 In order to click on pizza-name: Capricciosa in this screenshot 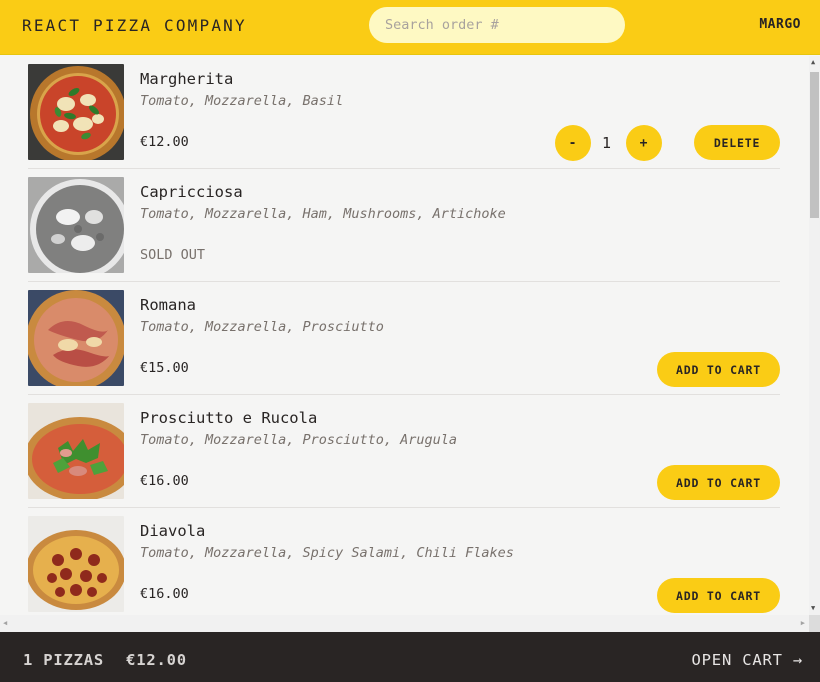, I will do `click(191, 192)`.